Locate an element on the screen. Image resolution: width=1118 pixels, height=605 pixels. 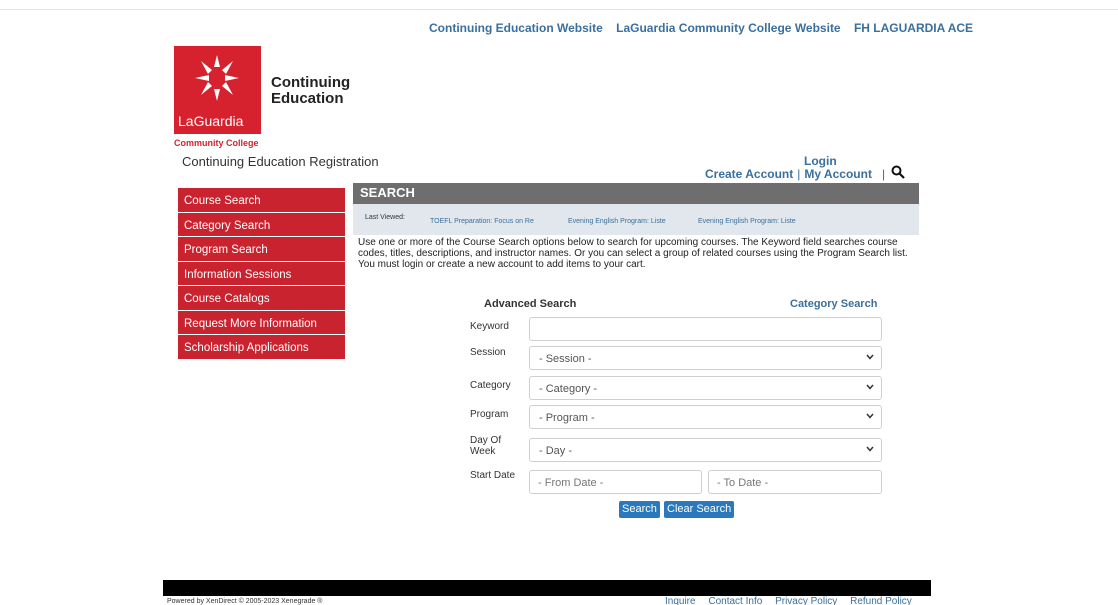
account-row: Create Account | My Account | is located at coordinates (797, 174).